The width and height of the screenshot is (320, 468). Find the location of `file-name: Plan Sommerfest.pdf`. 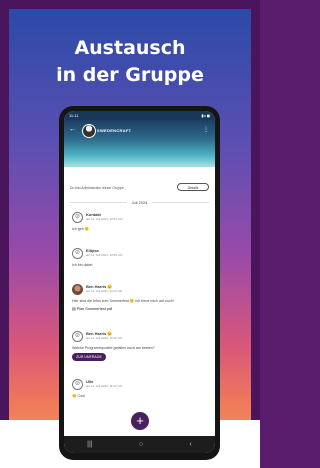

file-name: Plan Sommerfest.pdf is located at coordinates (94, 309).